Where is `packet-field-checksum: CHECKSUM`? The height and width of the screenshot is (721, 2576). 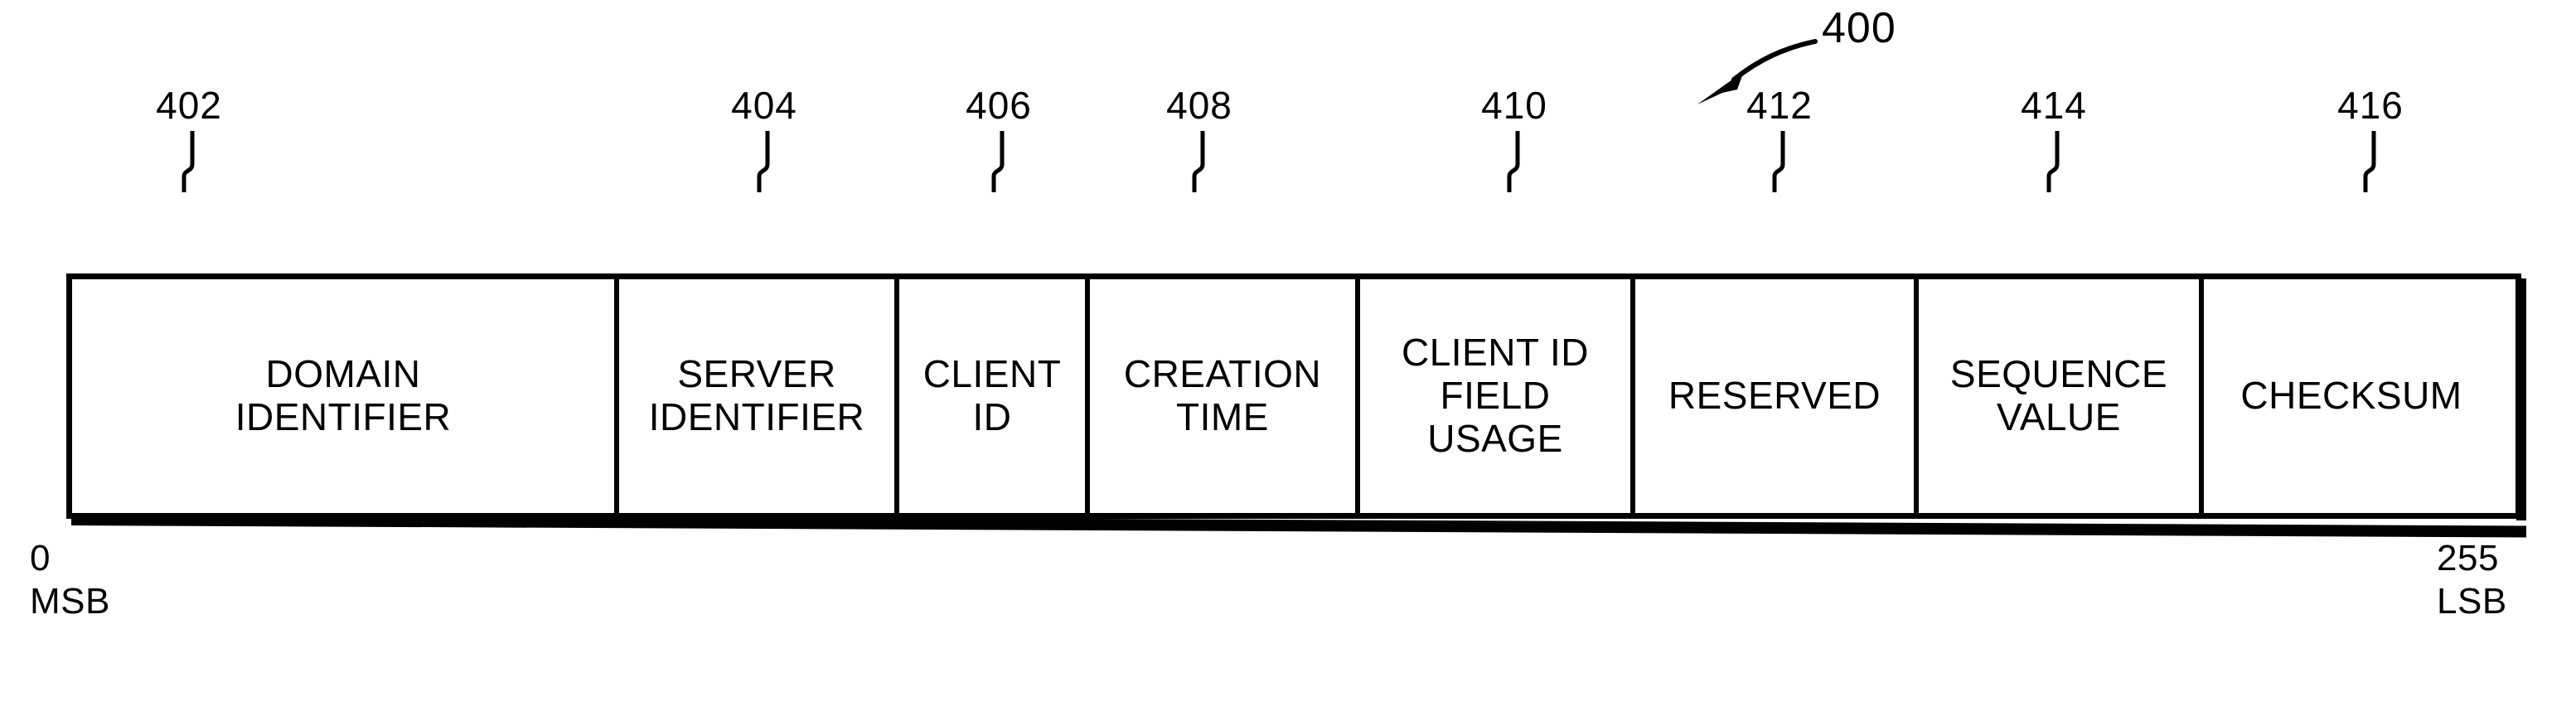 packet-field-checksum: CHECKSUM is located at coordinates (2351, 396).